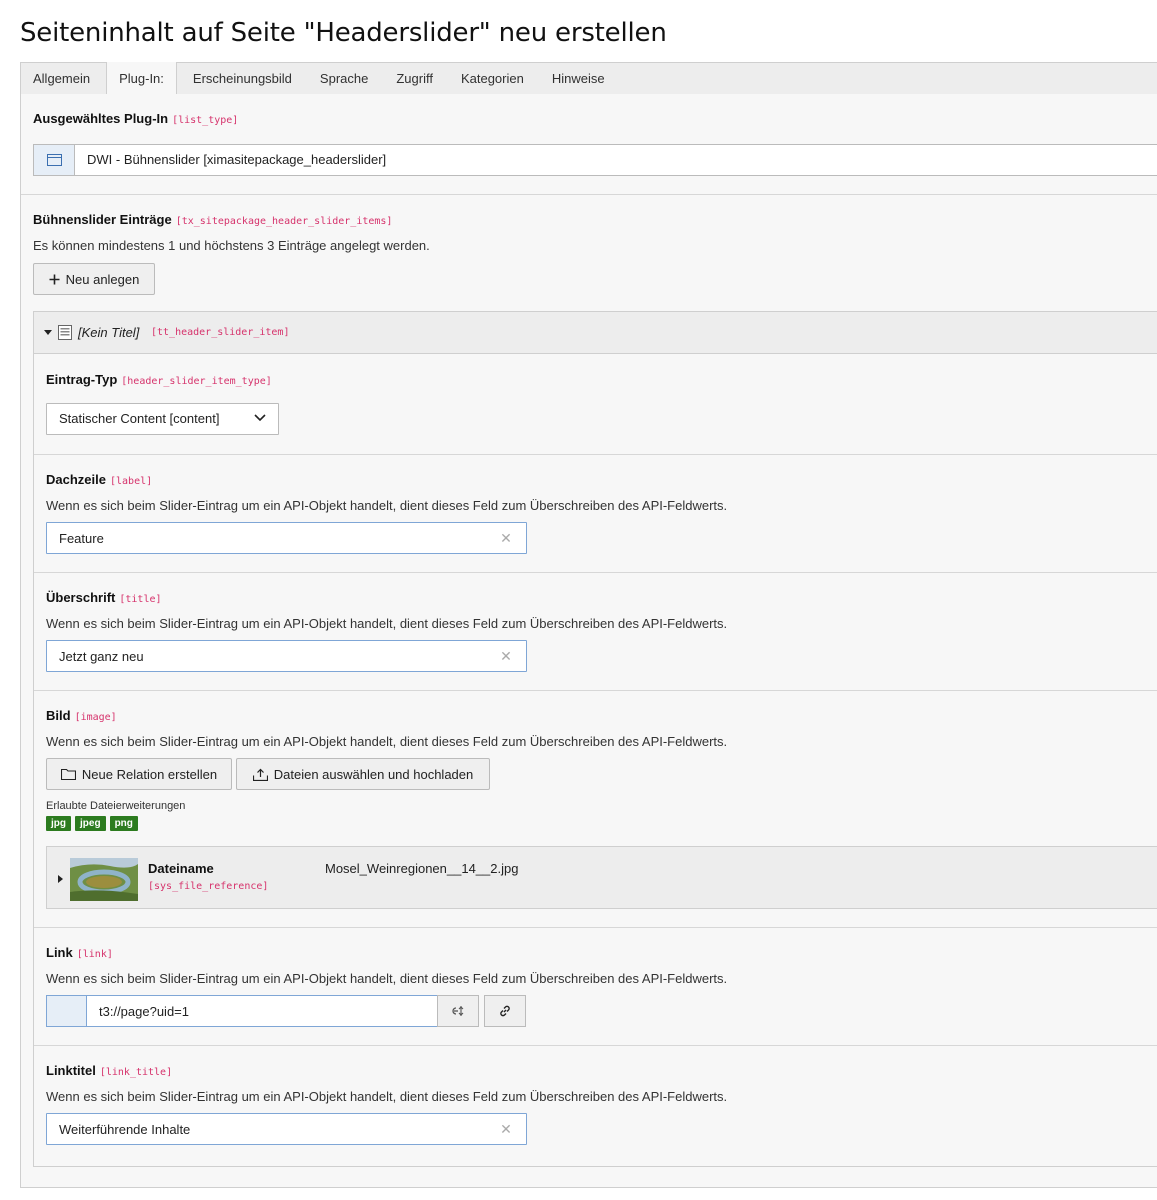 The image size is (1157, 1200). I want to click on link-browser-button, so click(505, 1011).